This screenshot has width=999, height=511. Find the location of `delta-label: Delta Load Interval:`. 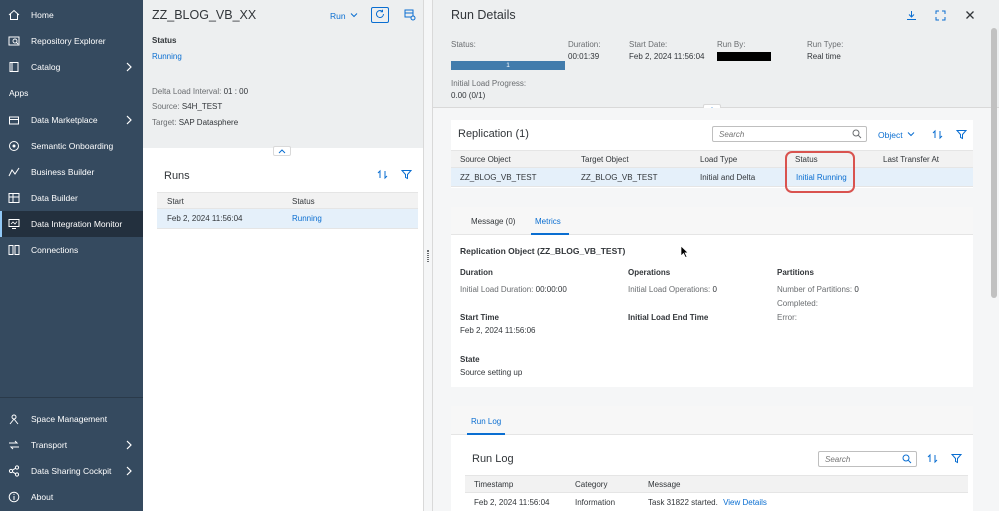

delta-label: Delta Load Interval: is located at coordinates (187, 91).